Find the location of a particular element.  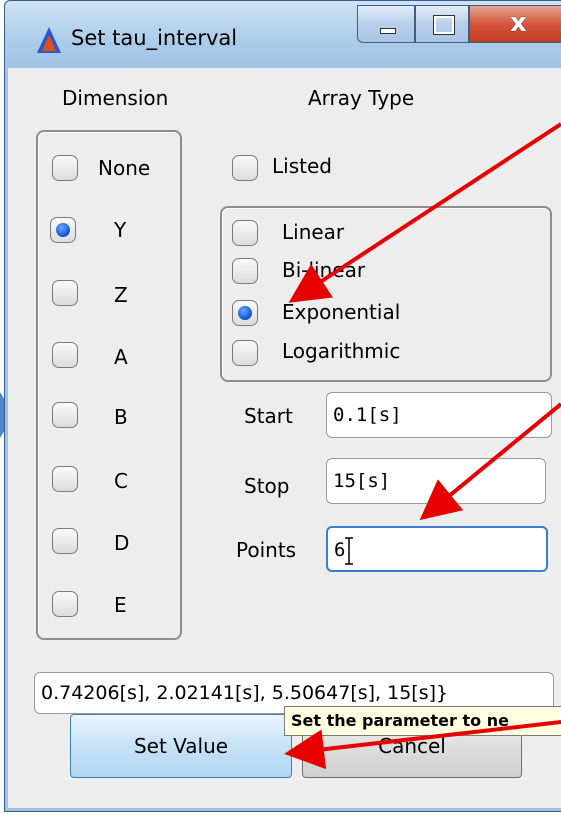

points-input: 6 is located at coordinates (437, 549).